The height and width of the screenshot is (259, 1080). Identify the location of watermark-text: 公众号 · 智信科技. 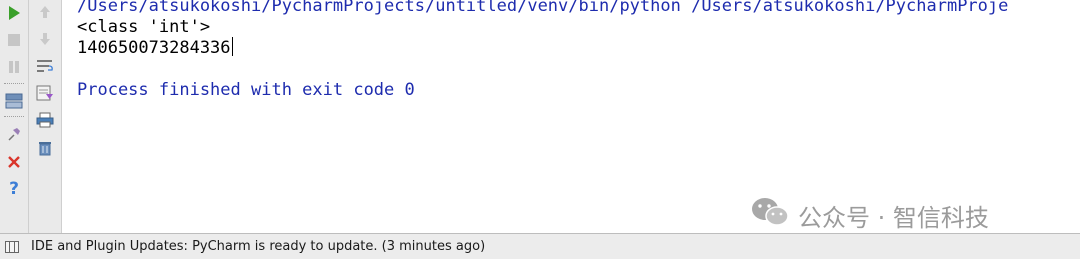
(893, 217).